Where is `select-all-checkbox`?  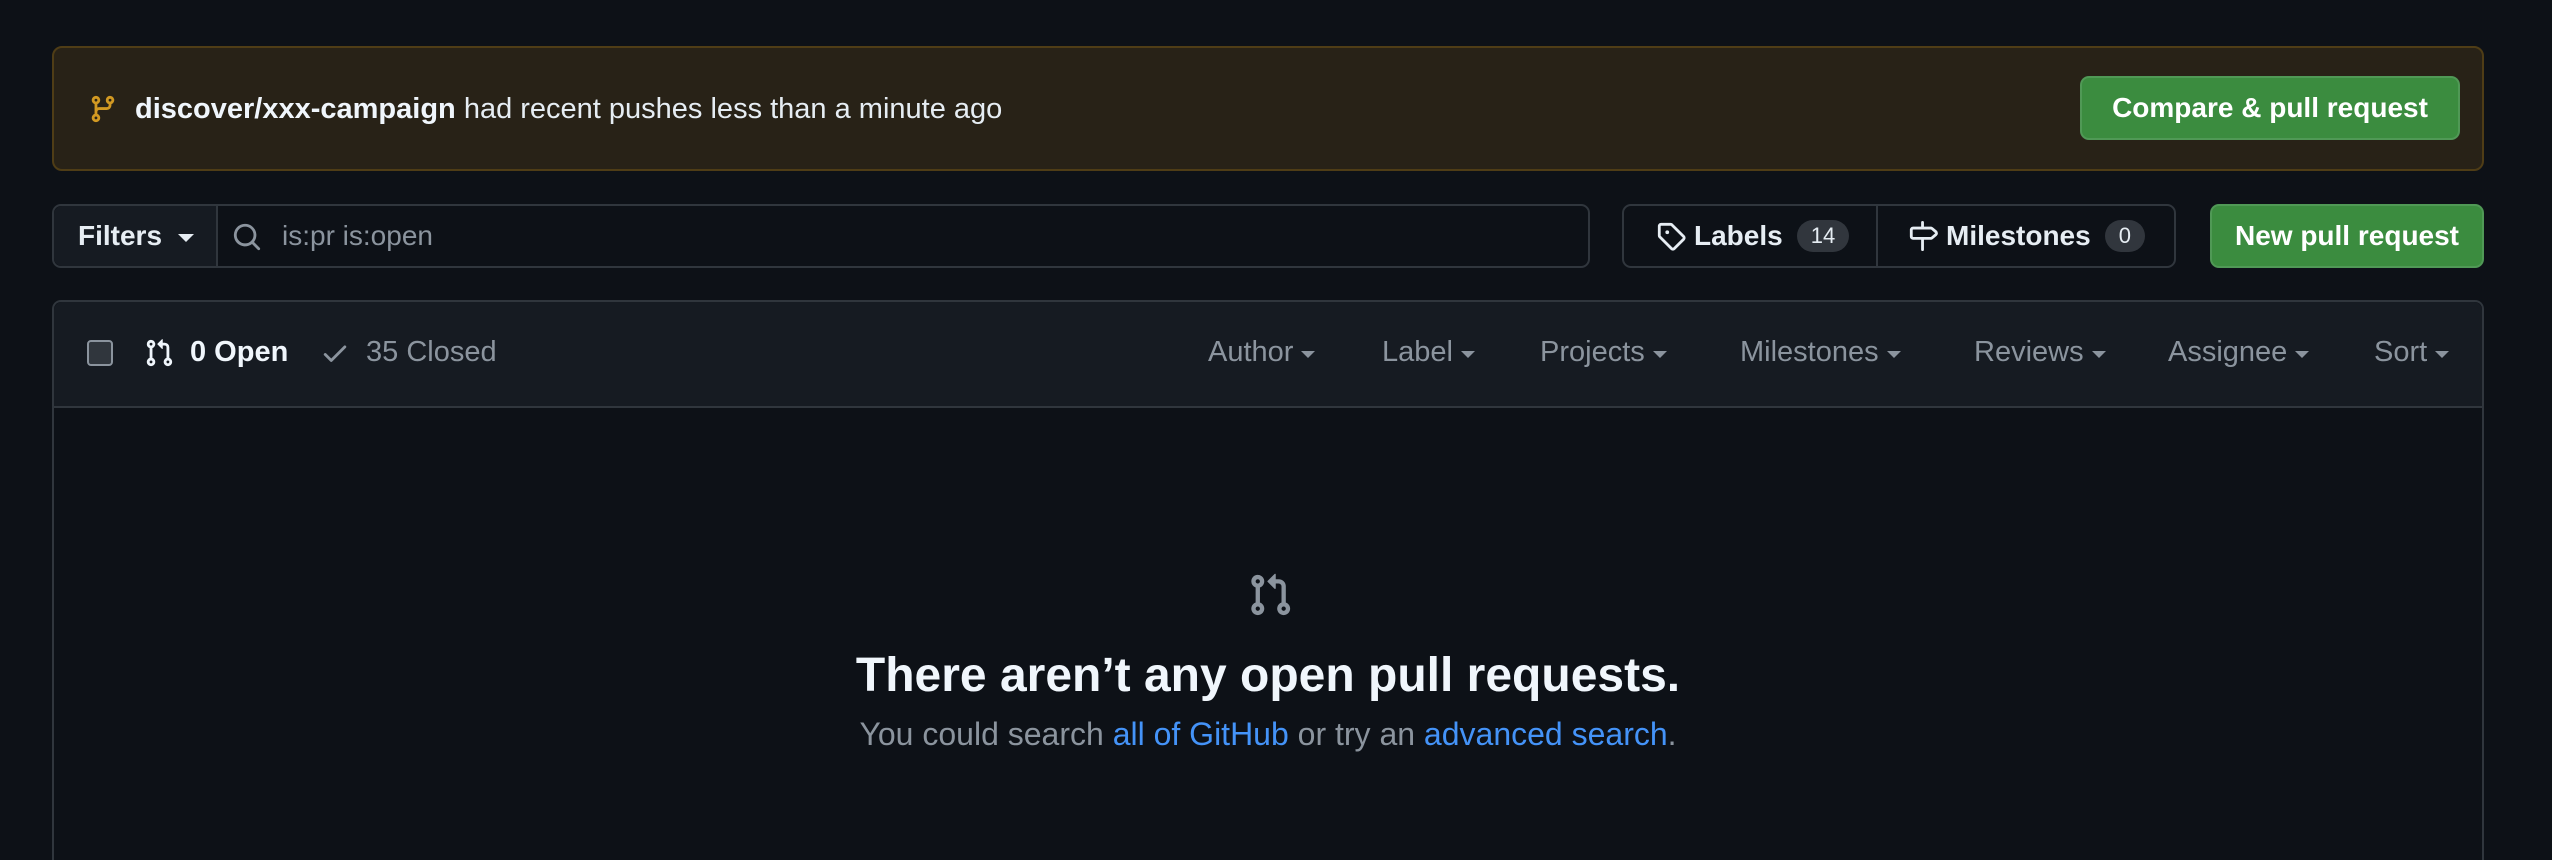
select-all-checkbox is located at coordinates (100, 353).